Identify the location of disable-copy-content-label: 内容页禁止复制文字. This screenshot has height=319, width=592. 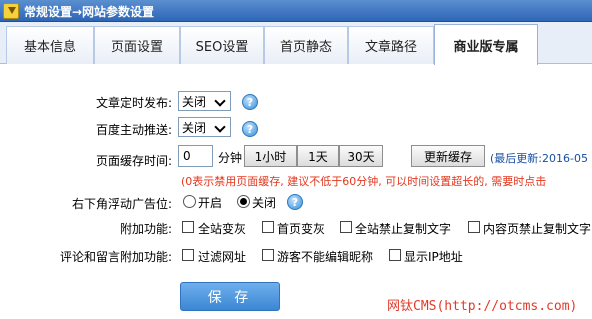
(537, 229).